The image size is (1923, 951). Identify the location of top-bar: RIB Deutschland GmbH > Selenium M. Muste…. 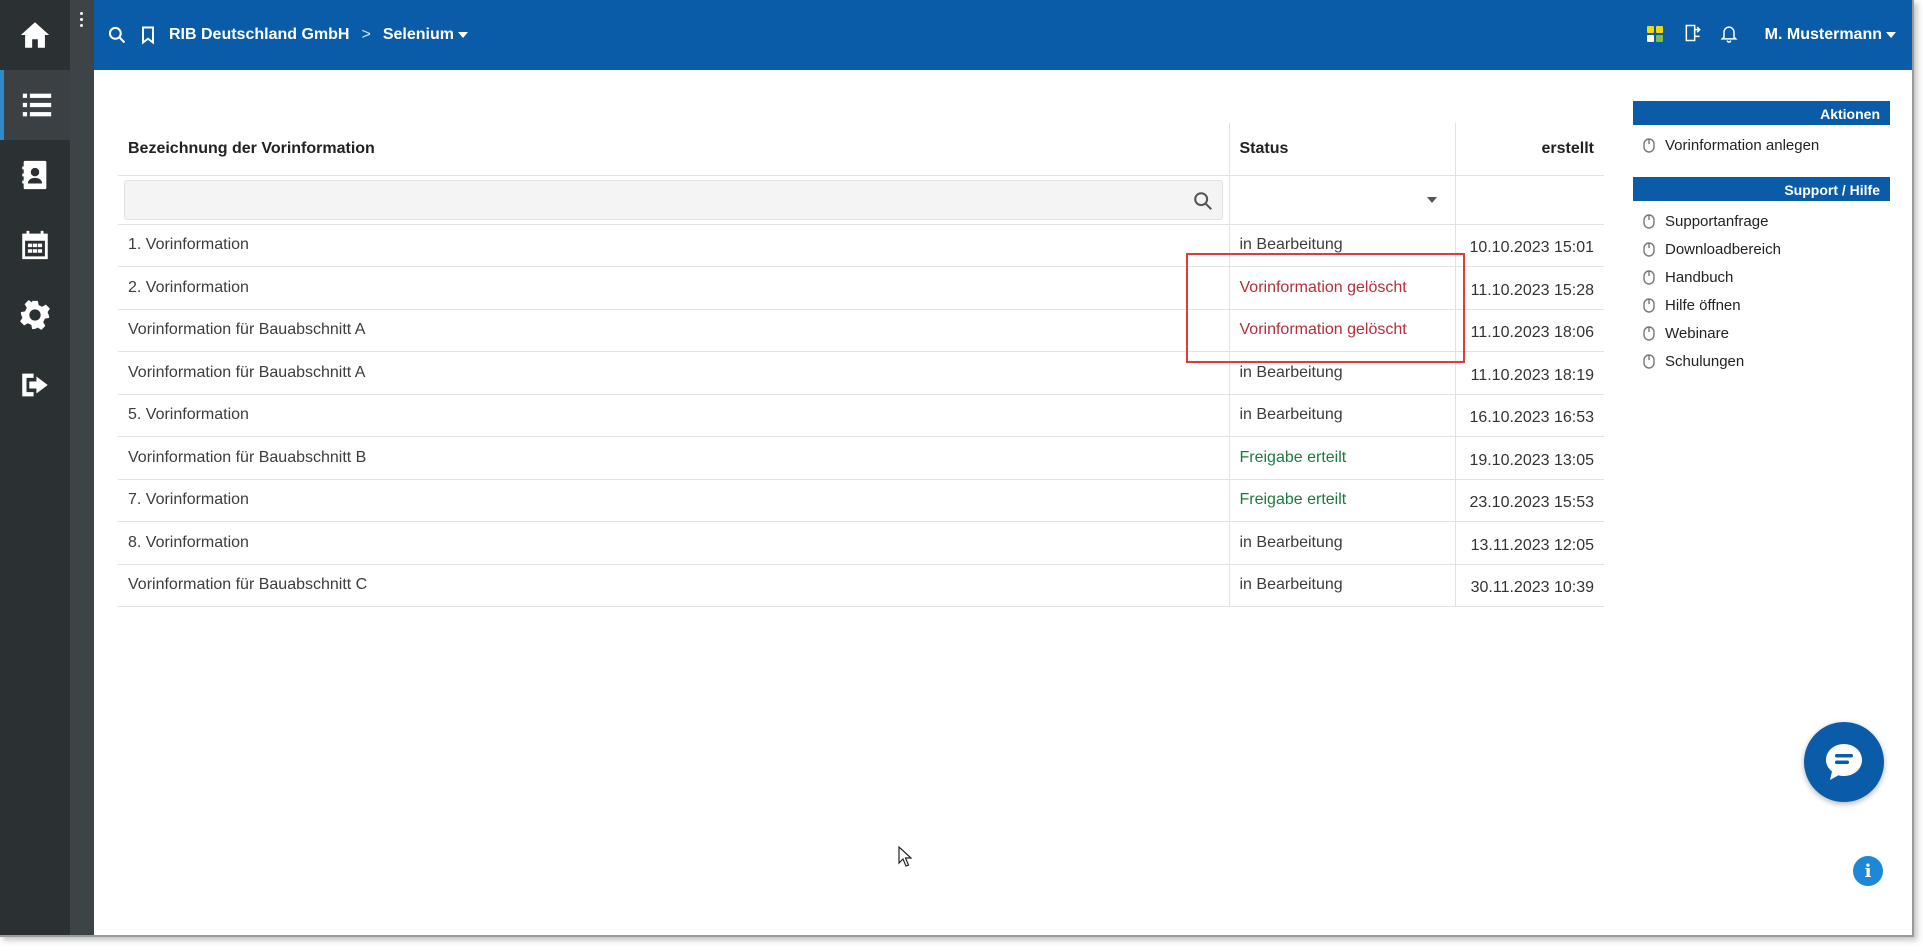
(1003, 35).